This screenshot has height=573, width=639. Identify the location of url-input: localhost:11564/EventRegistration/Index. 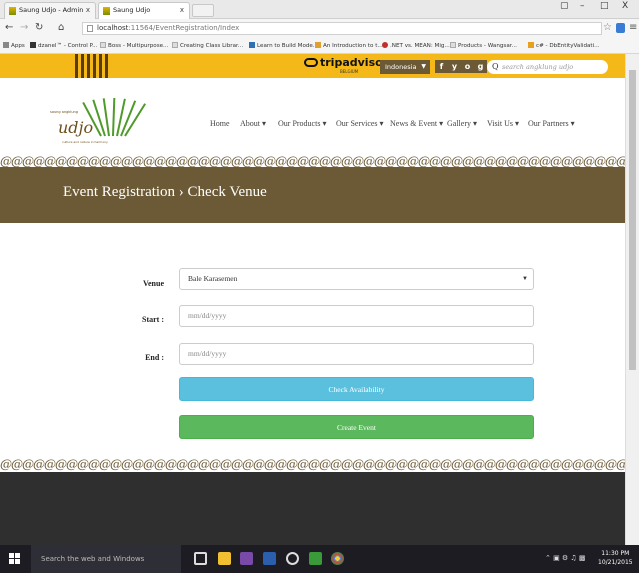
(342, 28).